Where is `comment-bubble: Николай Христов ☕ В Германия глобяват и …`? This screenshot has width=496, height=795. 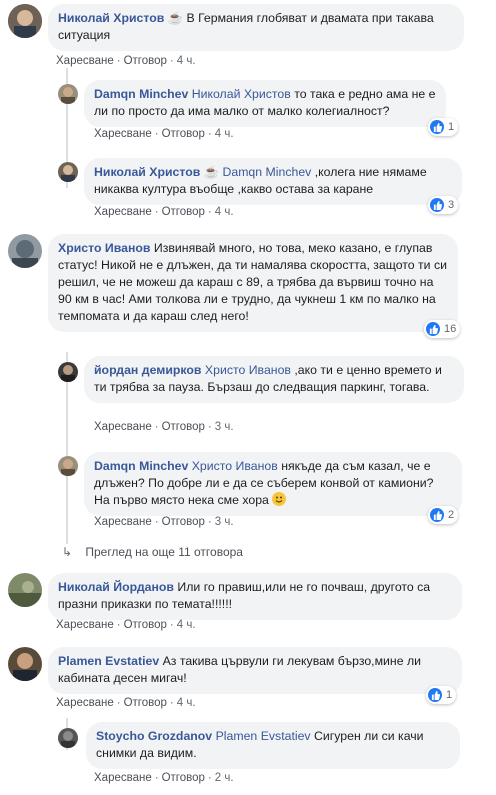
comment-bubble: Николай Христов ☕ В Германия глобяват и … is located at coordinates (256, 27).